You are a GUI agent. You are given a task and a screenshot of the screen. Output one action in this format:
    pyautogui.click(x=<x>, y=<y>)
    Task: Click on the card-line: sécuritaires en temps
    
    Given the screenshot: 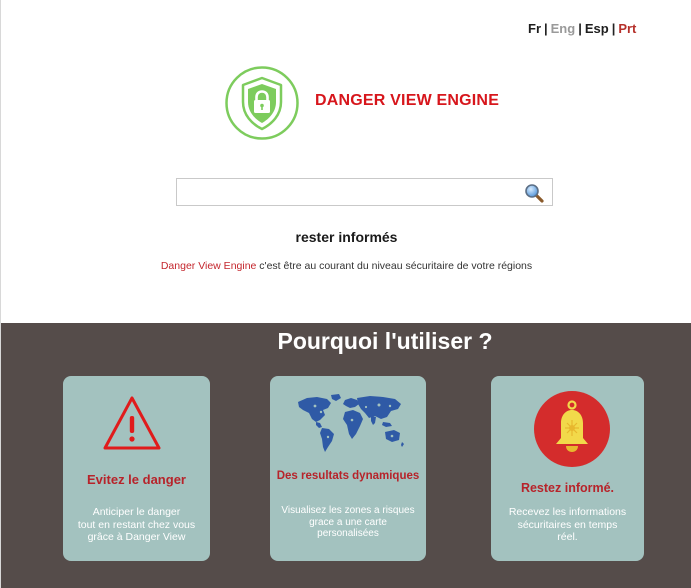 What is the action you would take?
    pyautogui.click(x=567, y=524)
    